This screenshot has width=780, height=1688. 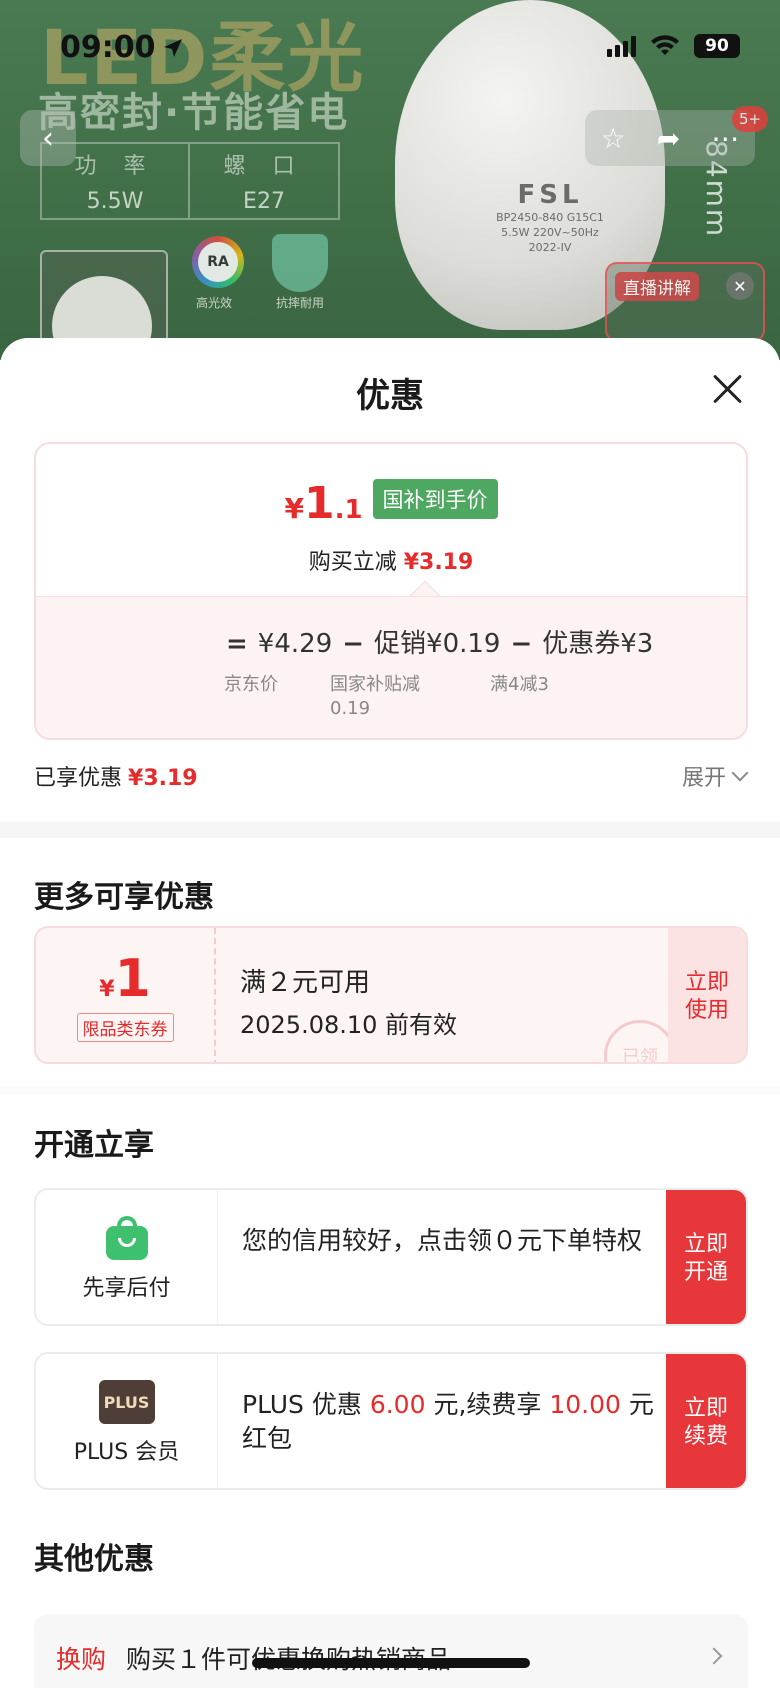 What do you see at coordinates (550, 232) in the screenshot?
I see `bulb-line: 5.5W 220V~50Hz` at bounding box center [550, 232].